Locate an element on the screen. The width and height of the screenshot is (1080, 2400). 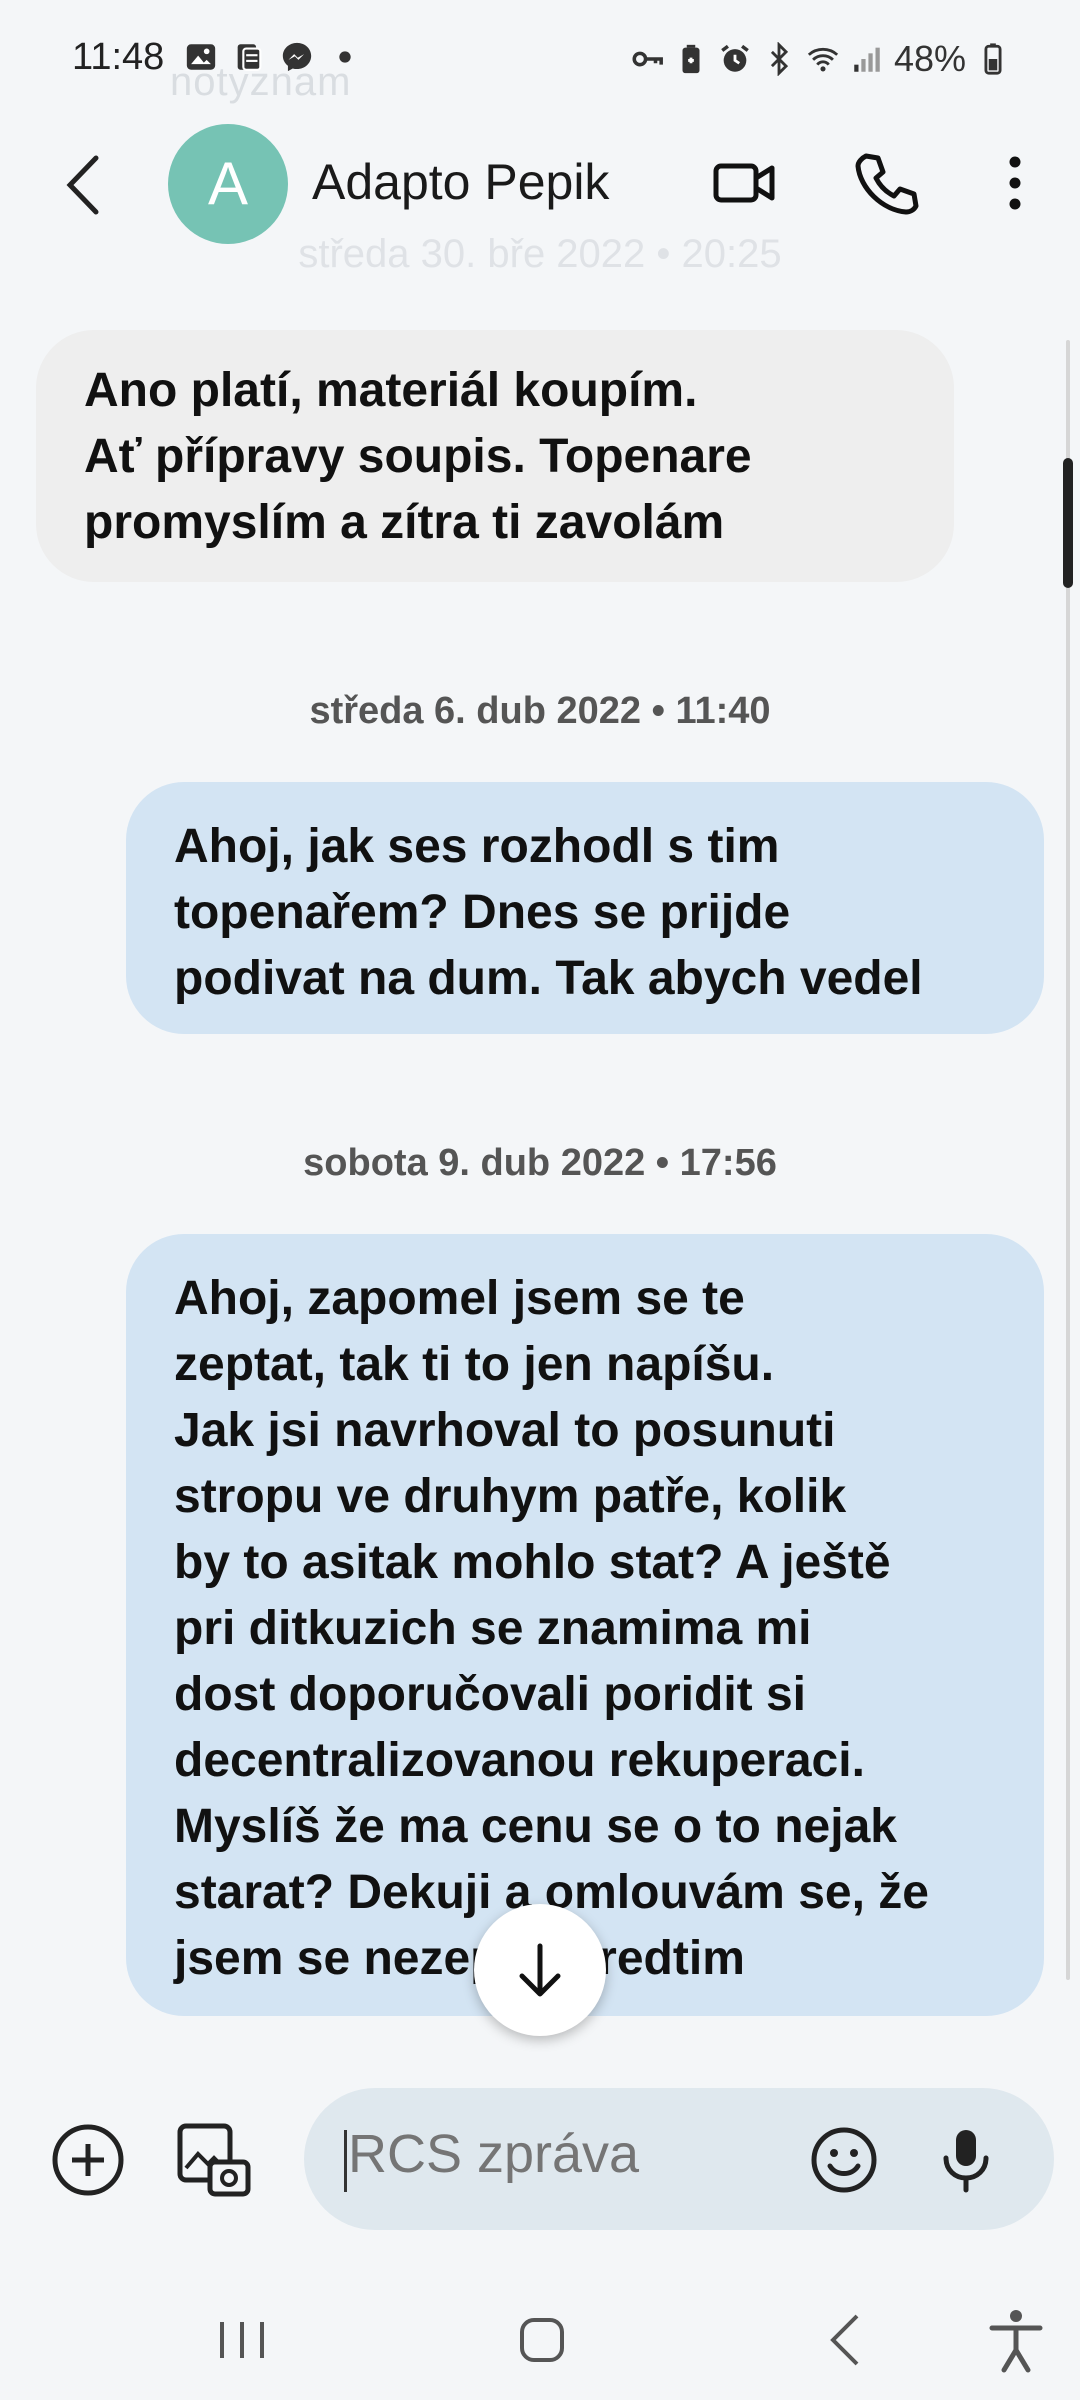
date-separator: sobota 9. dub 2022 • 17:56 is located at coordinates (540, 1163).